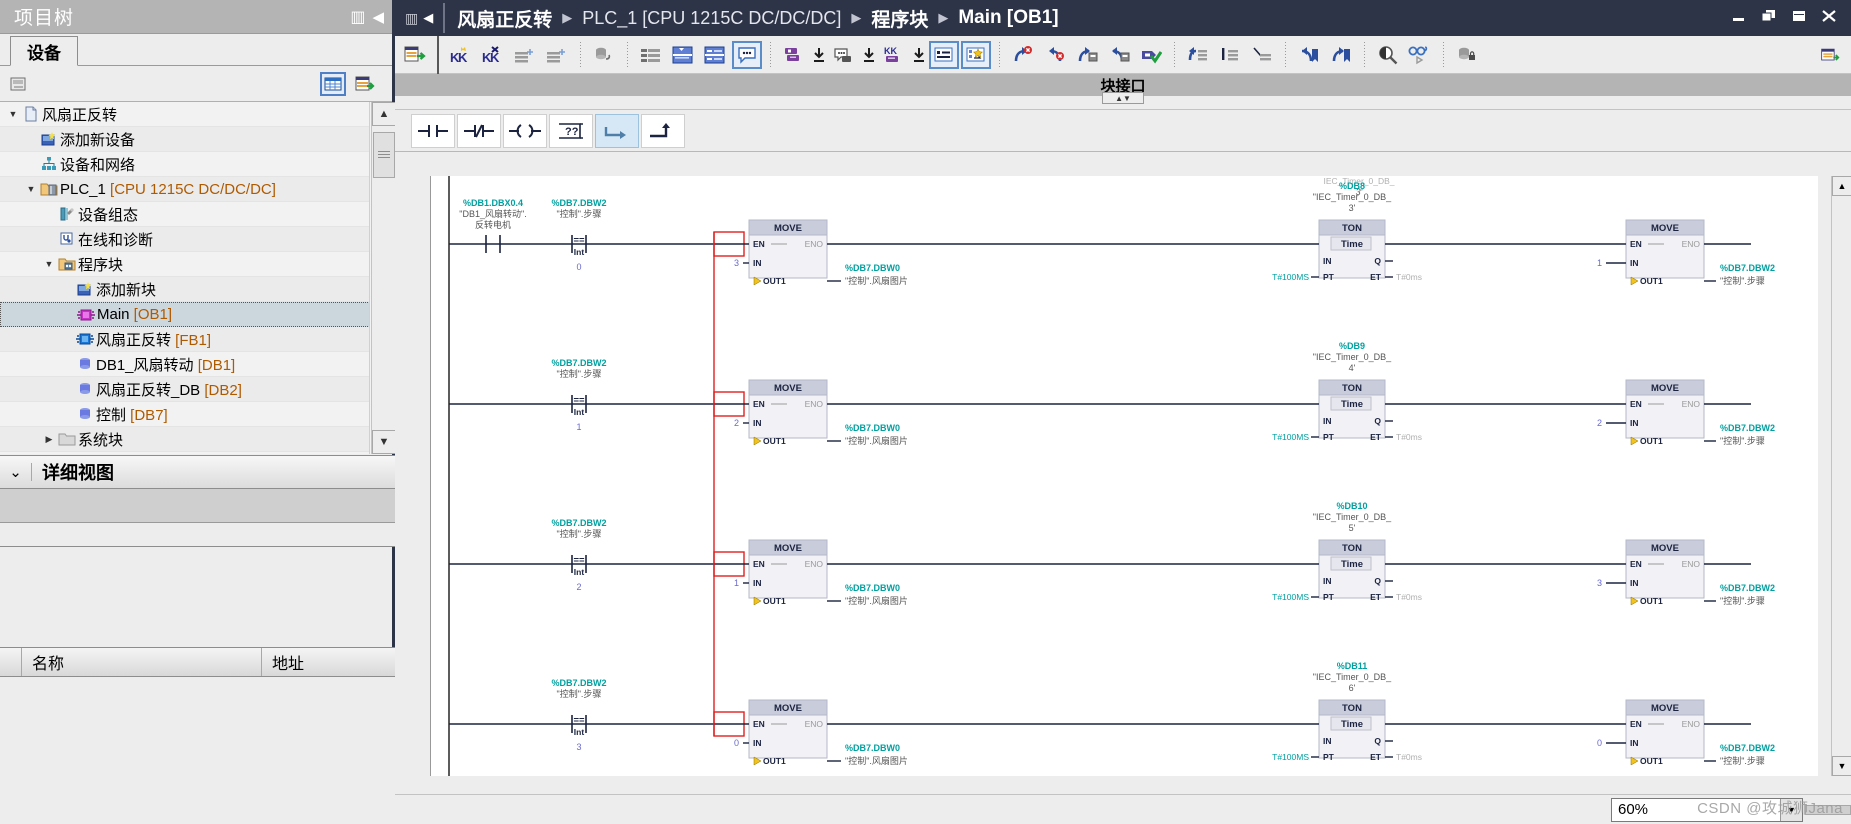 The image size is (1851, 824). What do you see at coordinates (869, 55) in the screenshot?
I see `upload-start-icon` at bounding box center [869, 55].